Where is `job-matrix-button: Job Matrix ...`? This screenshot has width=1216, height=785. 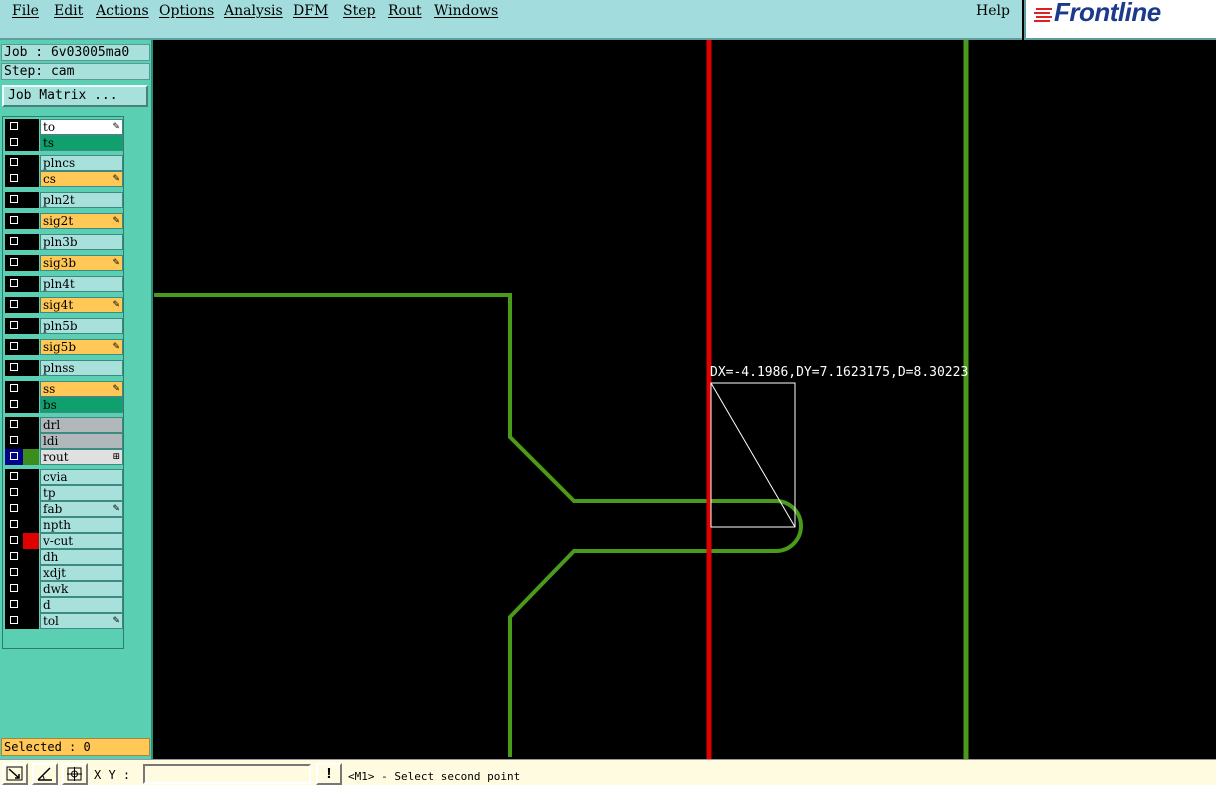 job-matrix-button: Job Matrix ... is located at coordinates (75, 96).